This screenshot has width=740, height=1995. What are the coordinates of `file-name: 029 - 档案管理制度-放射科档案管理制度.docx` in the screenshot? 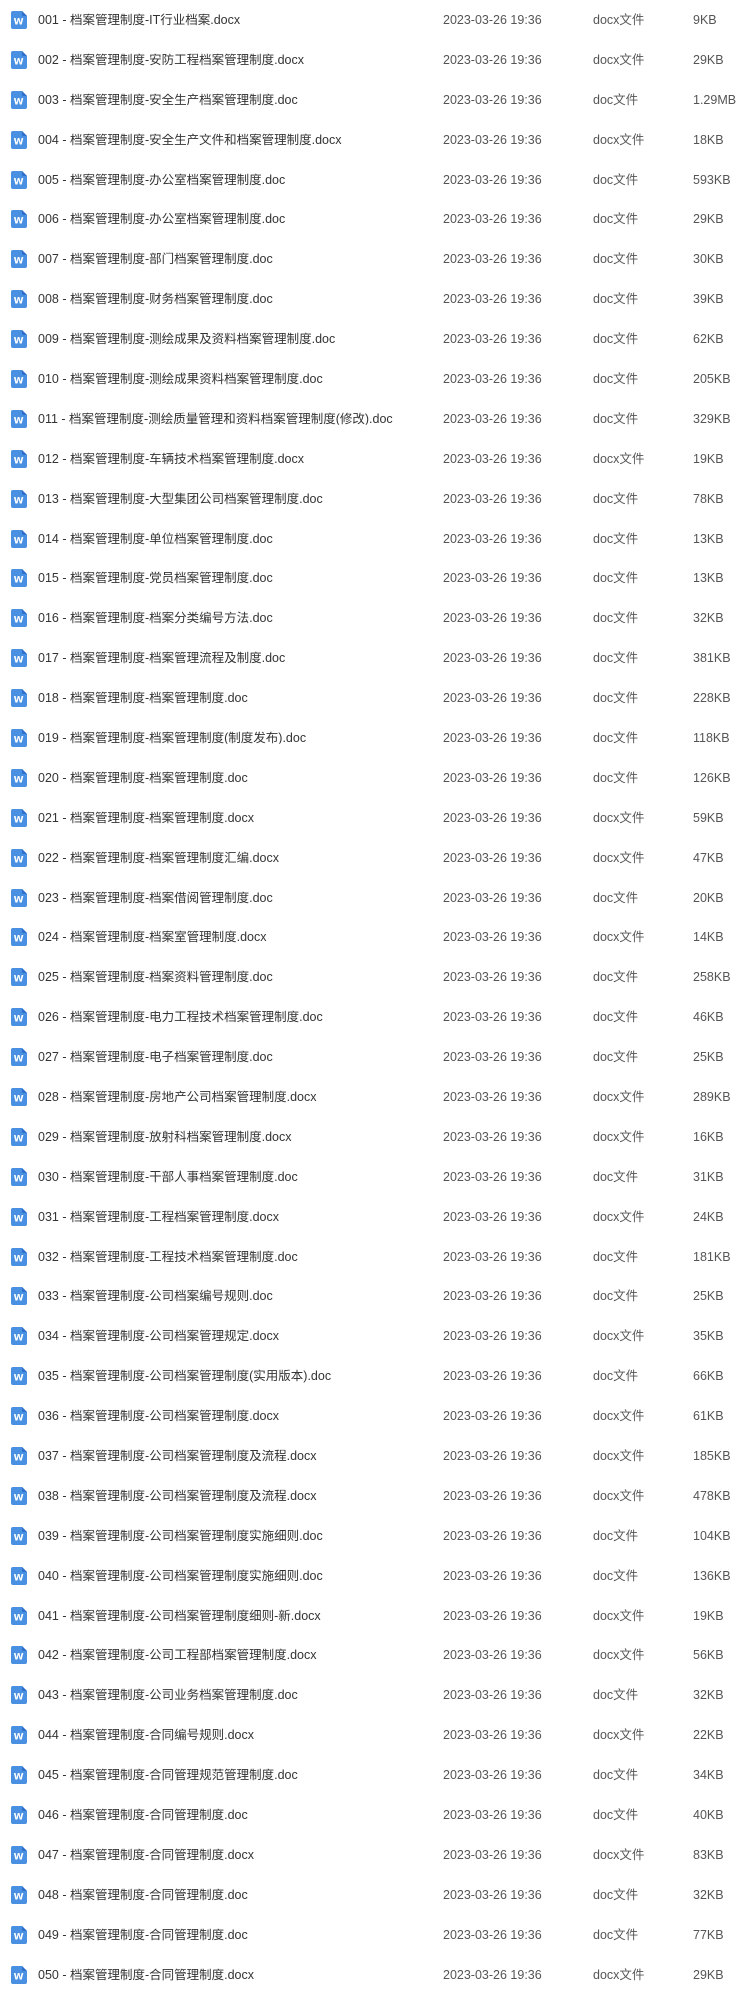 It's located at (165, 1137).